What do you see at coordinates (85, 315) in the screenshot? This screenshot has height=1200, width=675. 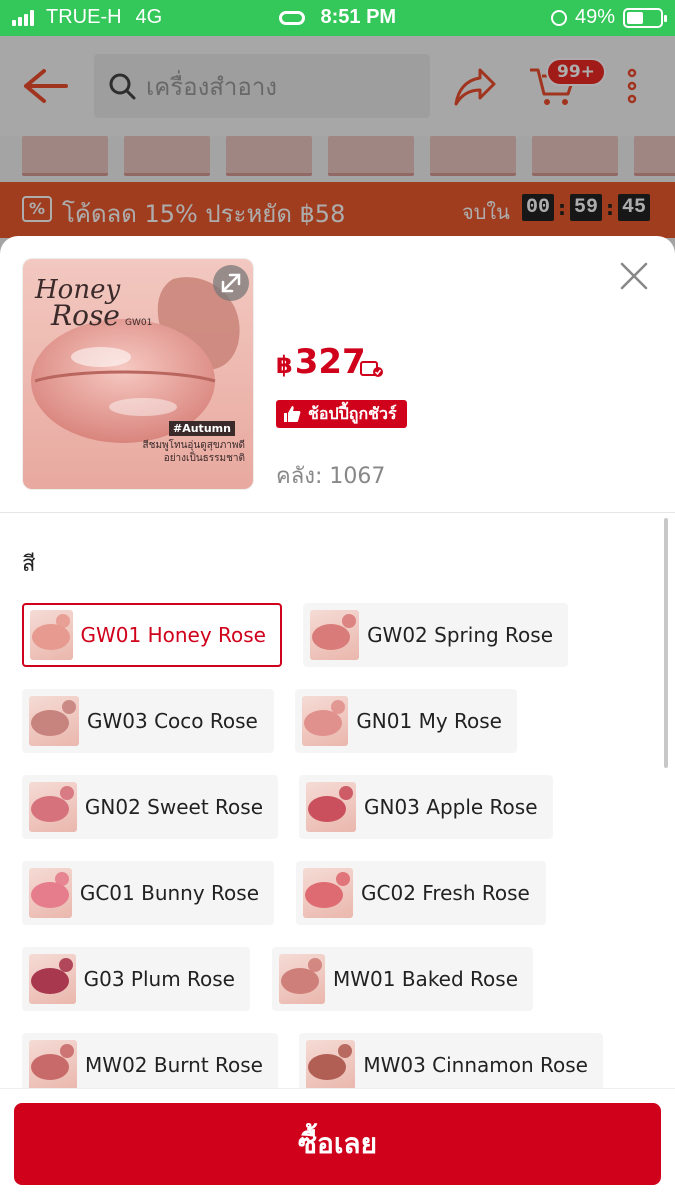 I see `image-title-line2: Rose` at bounding box center [85, 315].